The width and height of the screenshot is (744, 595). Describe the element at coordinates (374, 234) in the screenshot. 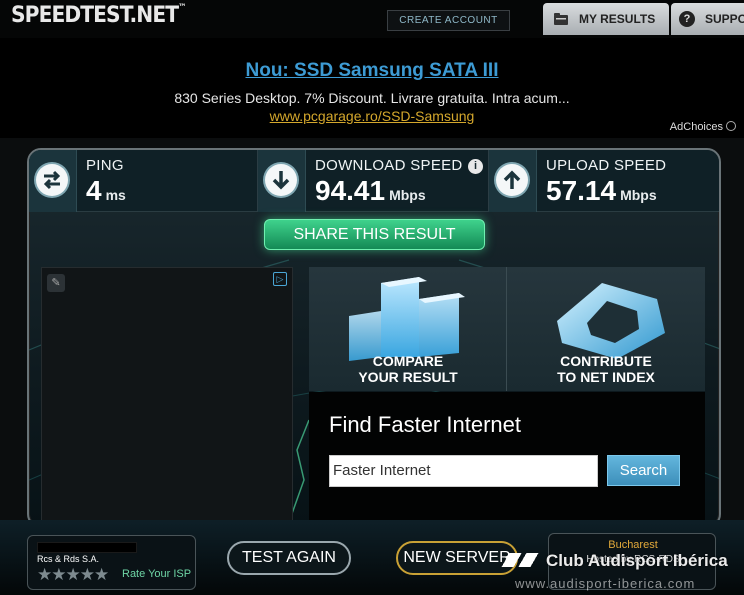

I see `share-result-button: SHARE THIS RESULT` at that location.